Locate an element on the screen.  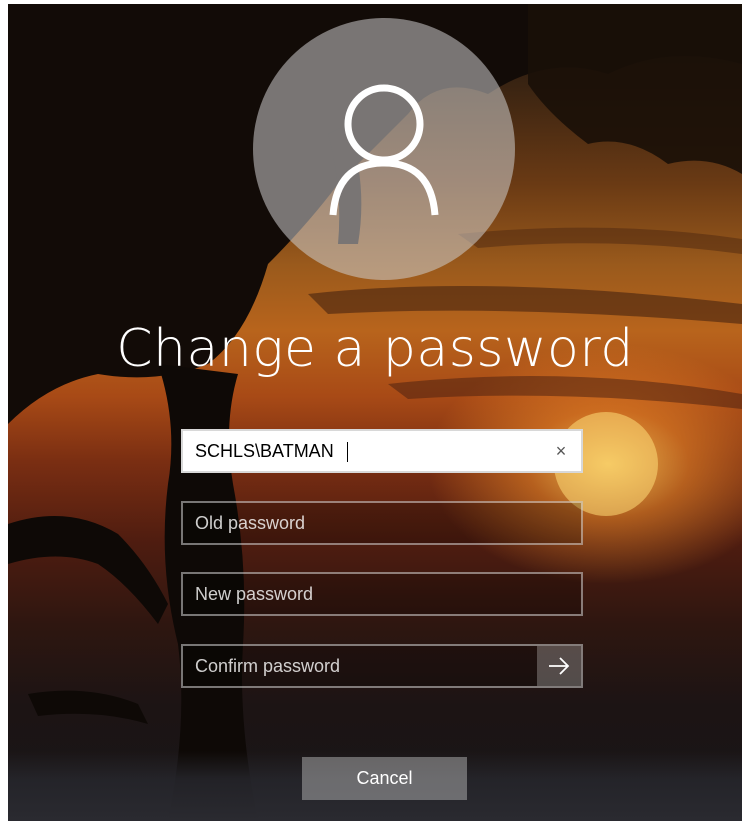
confirm-password-field-container is located at coordinates (382, 666).